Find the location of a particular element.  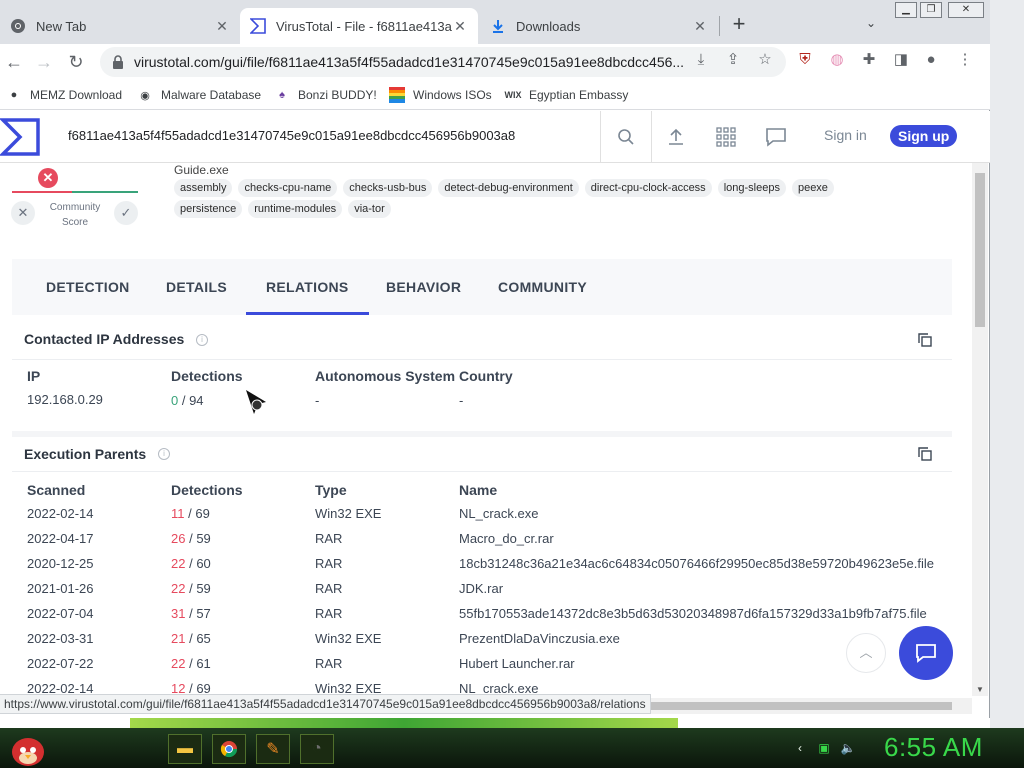

extensions-puzzle-icon: ✚ is located at coordinates (869, 60).